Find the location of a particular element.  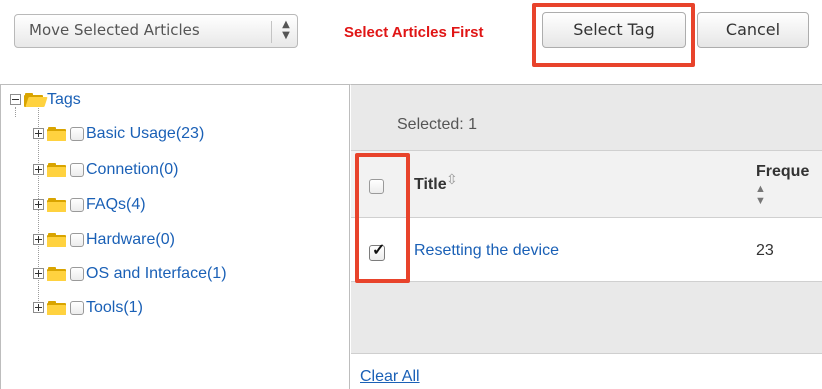

selected-count: 1 is located at coordinates (473, 124).